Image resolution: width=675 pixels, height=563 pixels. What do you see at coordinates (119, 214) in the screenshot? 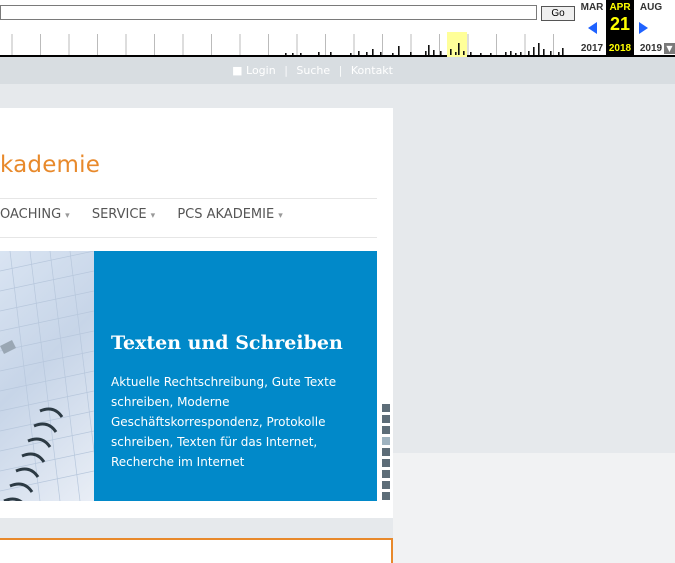
I see `nav-label: SERVICE` at bounding box center [119, 214].